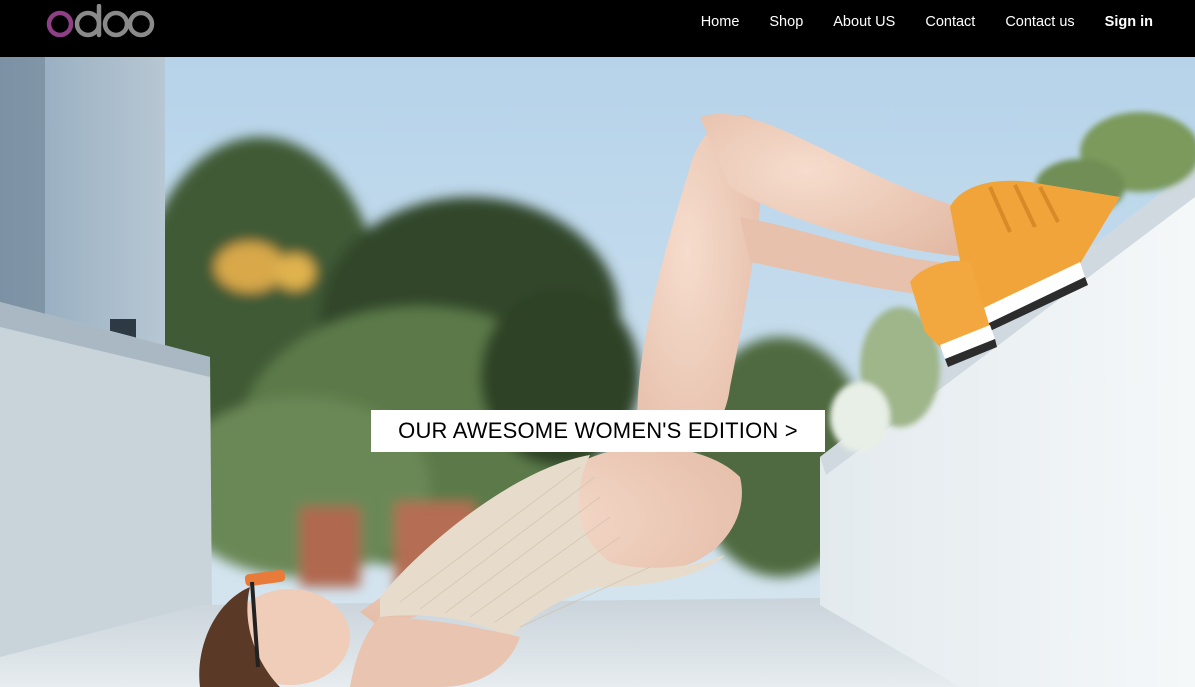 This screenshot has height=687, width=1195. What do you see at coordinates (1039, 22) in the screenshot?
I see `nav-contact-us: Contact us` at bounding box center [1039, 22].